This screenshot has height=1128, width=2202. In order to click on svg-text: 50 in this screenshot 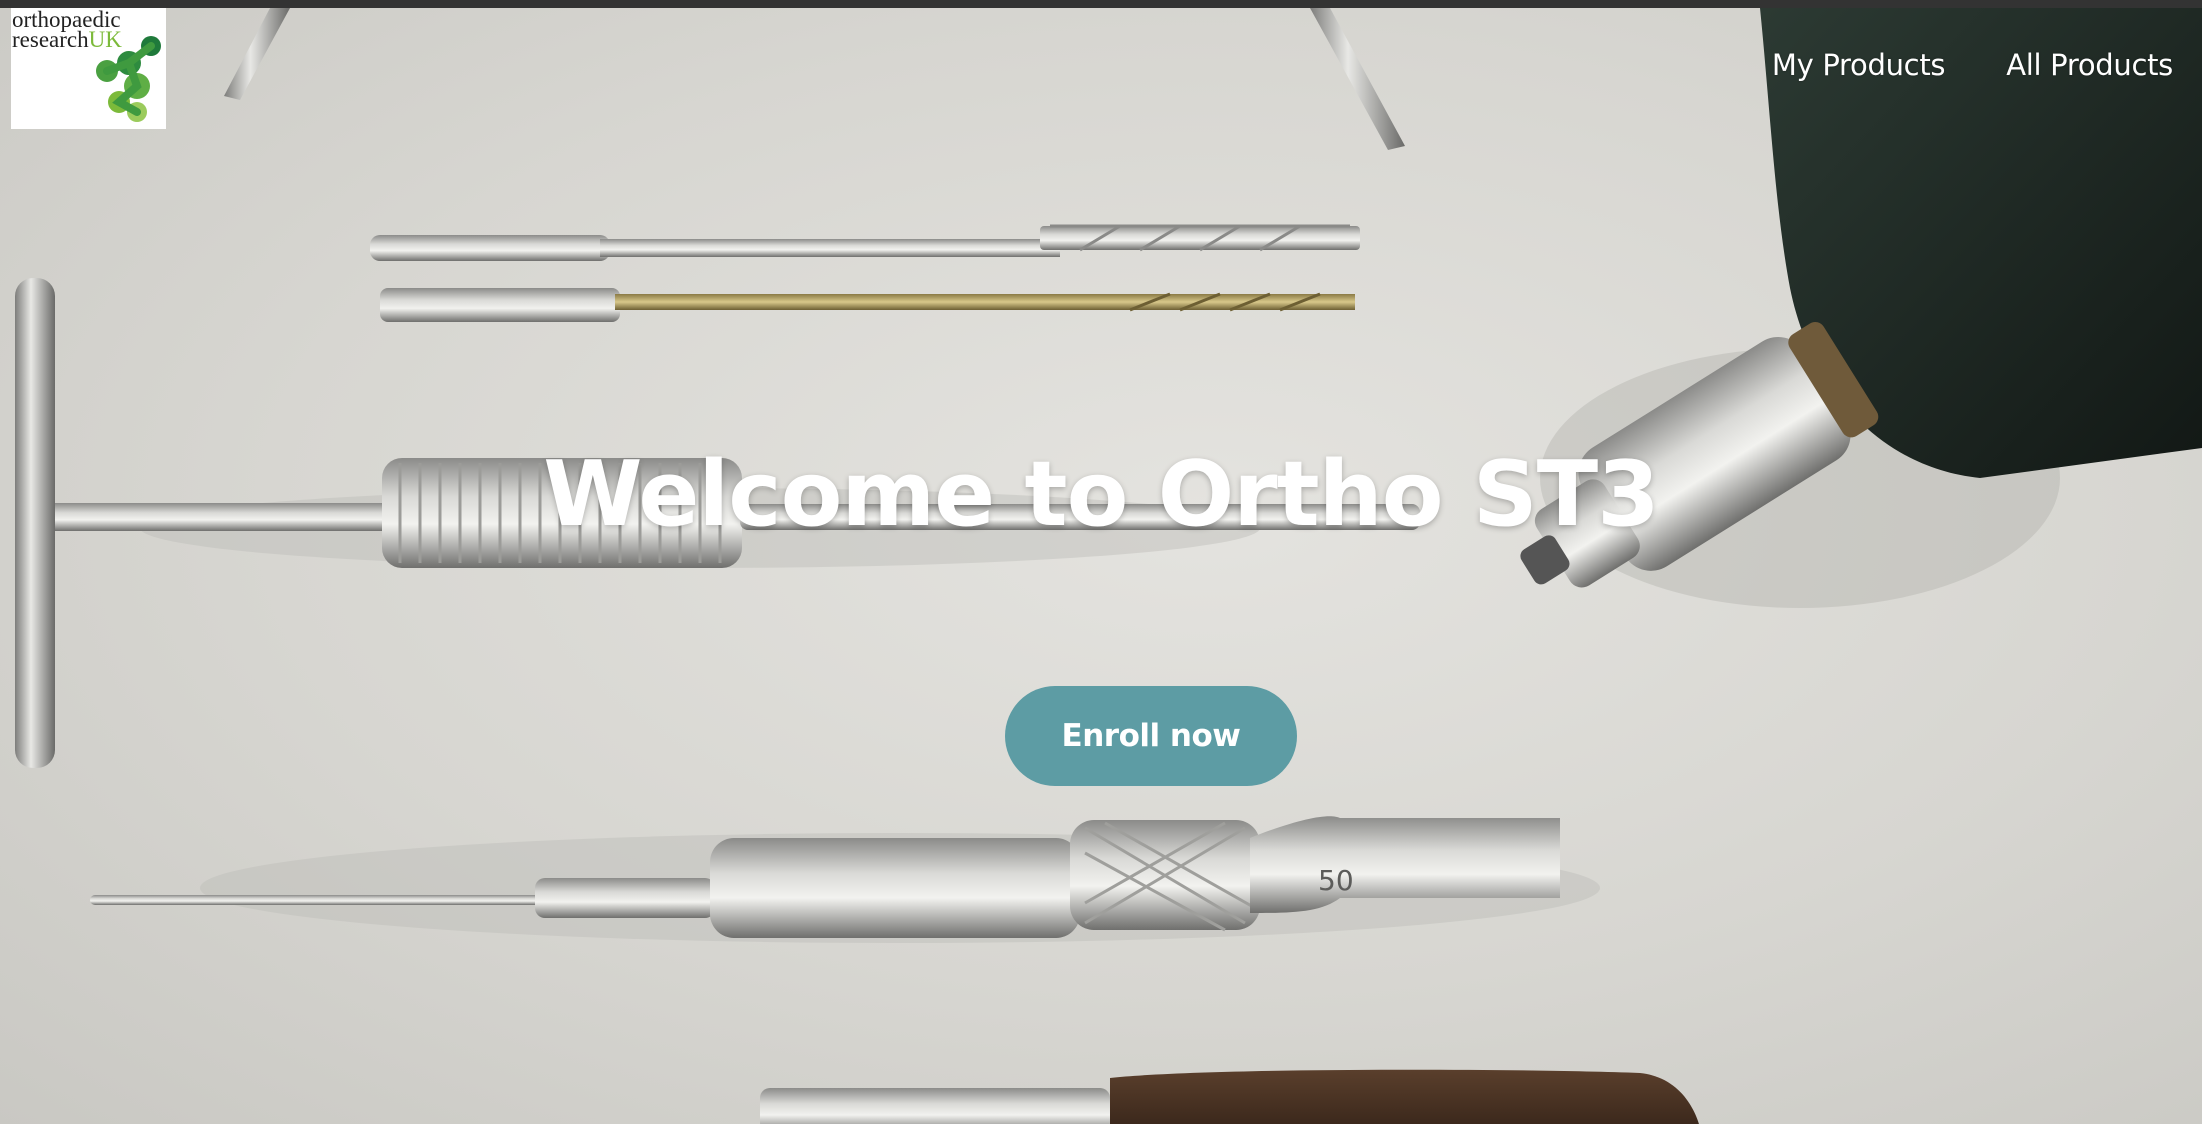, I will do `click(1336, 880)`.